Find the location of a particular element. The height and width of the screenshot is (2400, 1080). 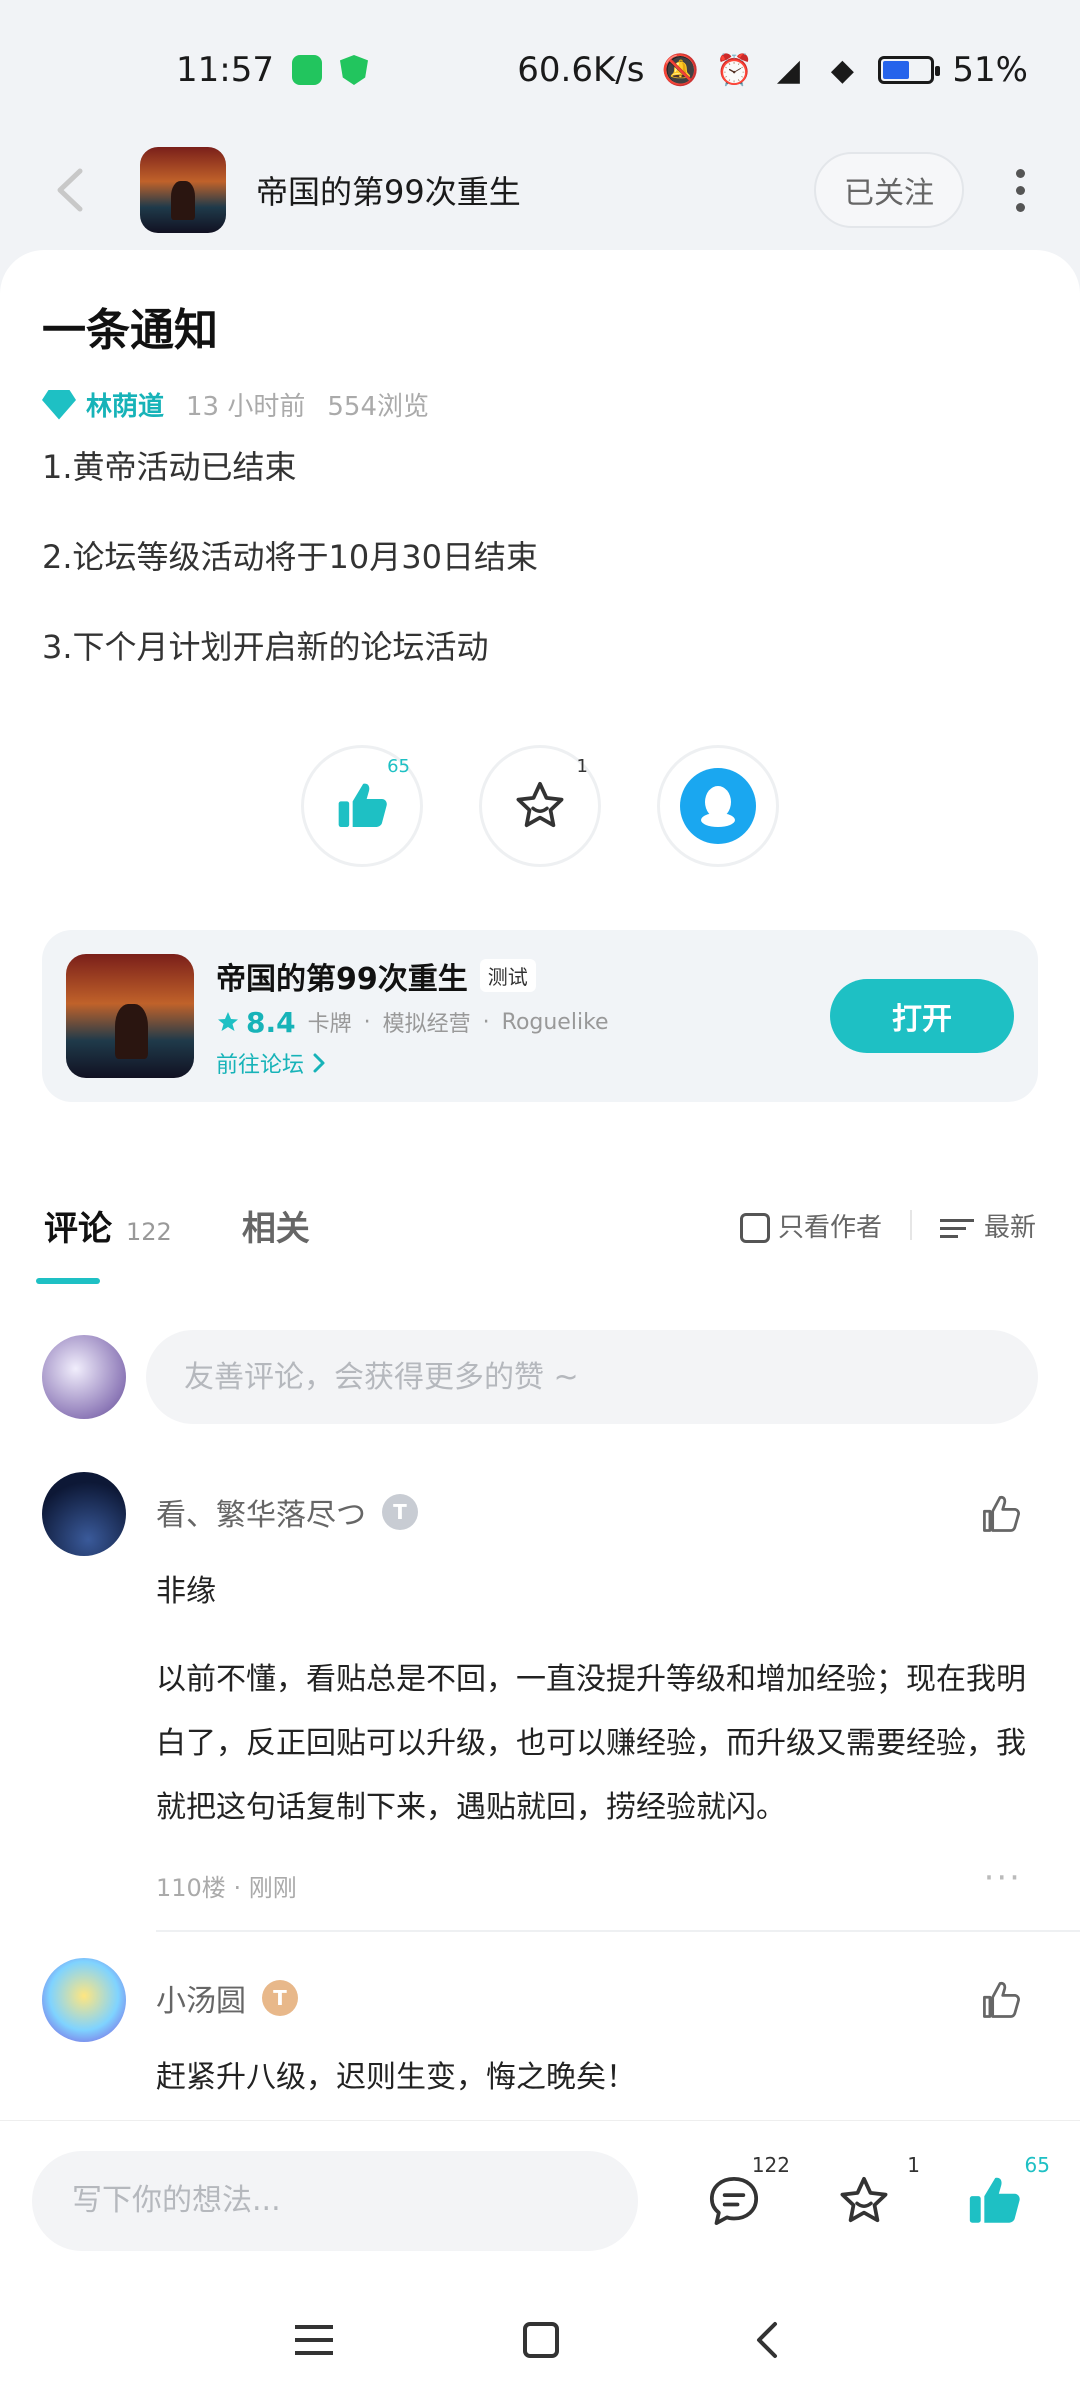

game-thumbnail is located at coordinates (183, 190).